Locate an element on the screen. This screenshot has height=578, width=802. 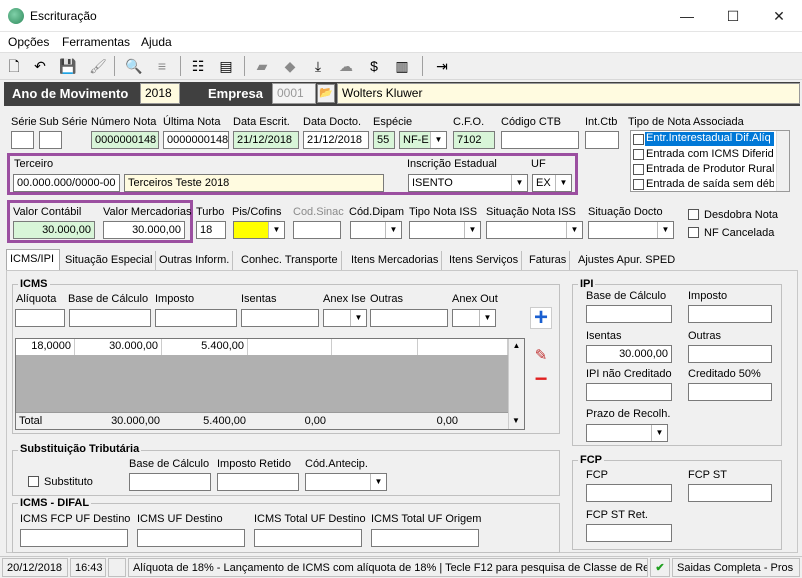
tipo-option: Entr.Interestadual Dif.Alíq is located at coordinates (709, 139).